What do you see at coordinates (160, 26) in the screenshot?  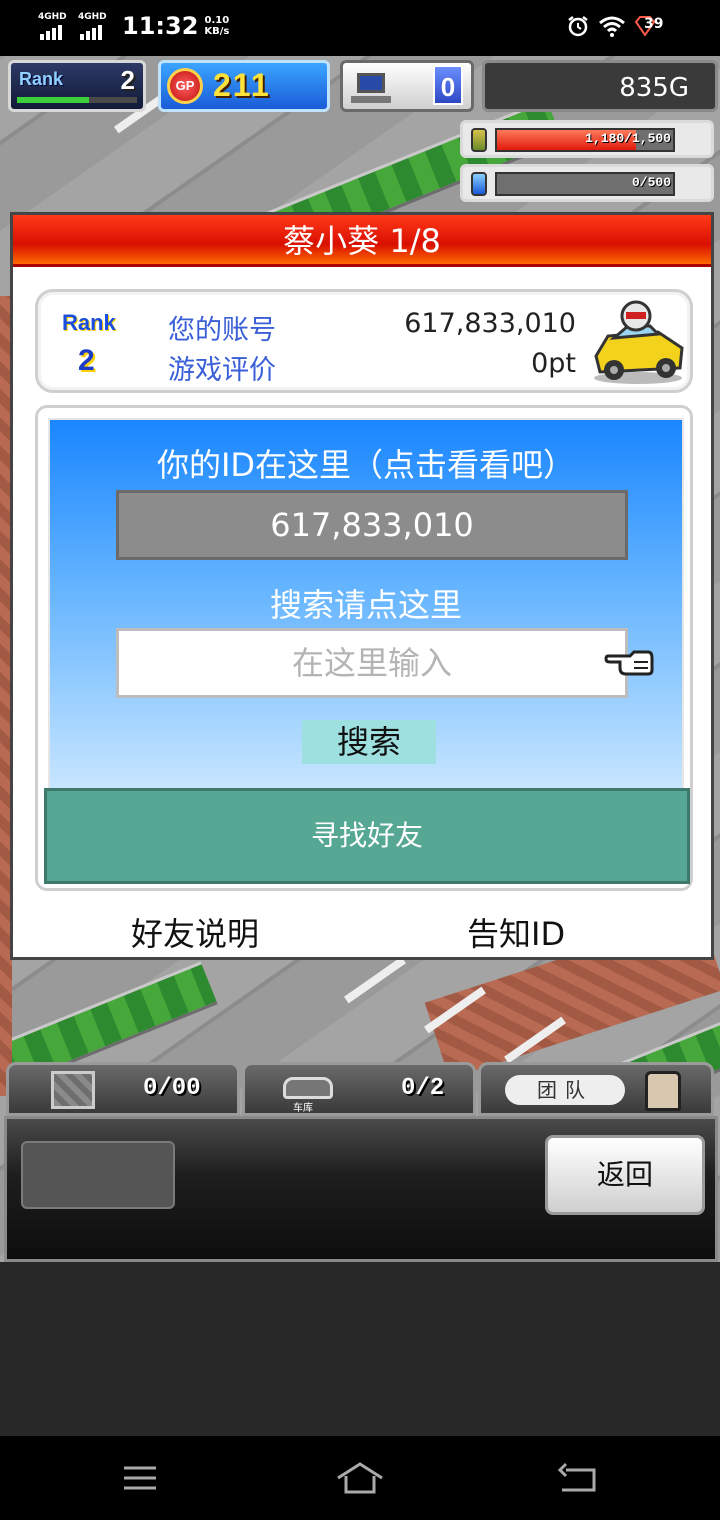 I see `clock: 11:32` at bounding box center [160, 26].